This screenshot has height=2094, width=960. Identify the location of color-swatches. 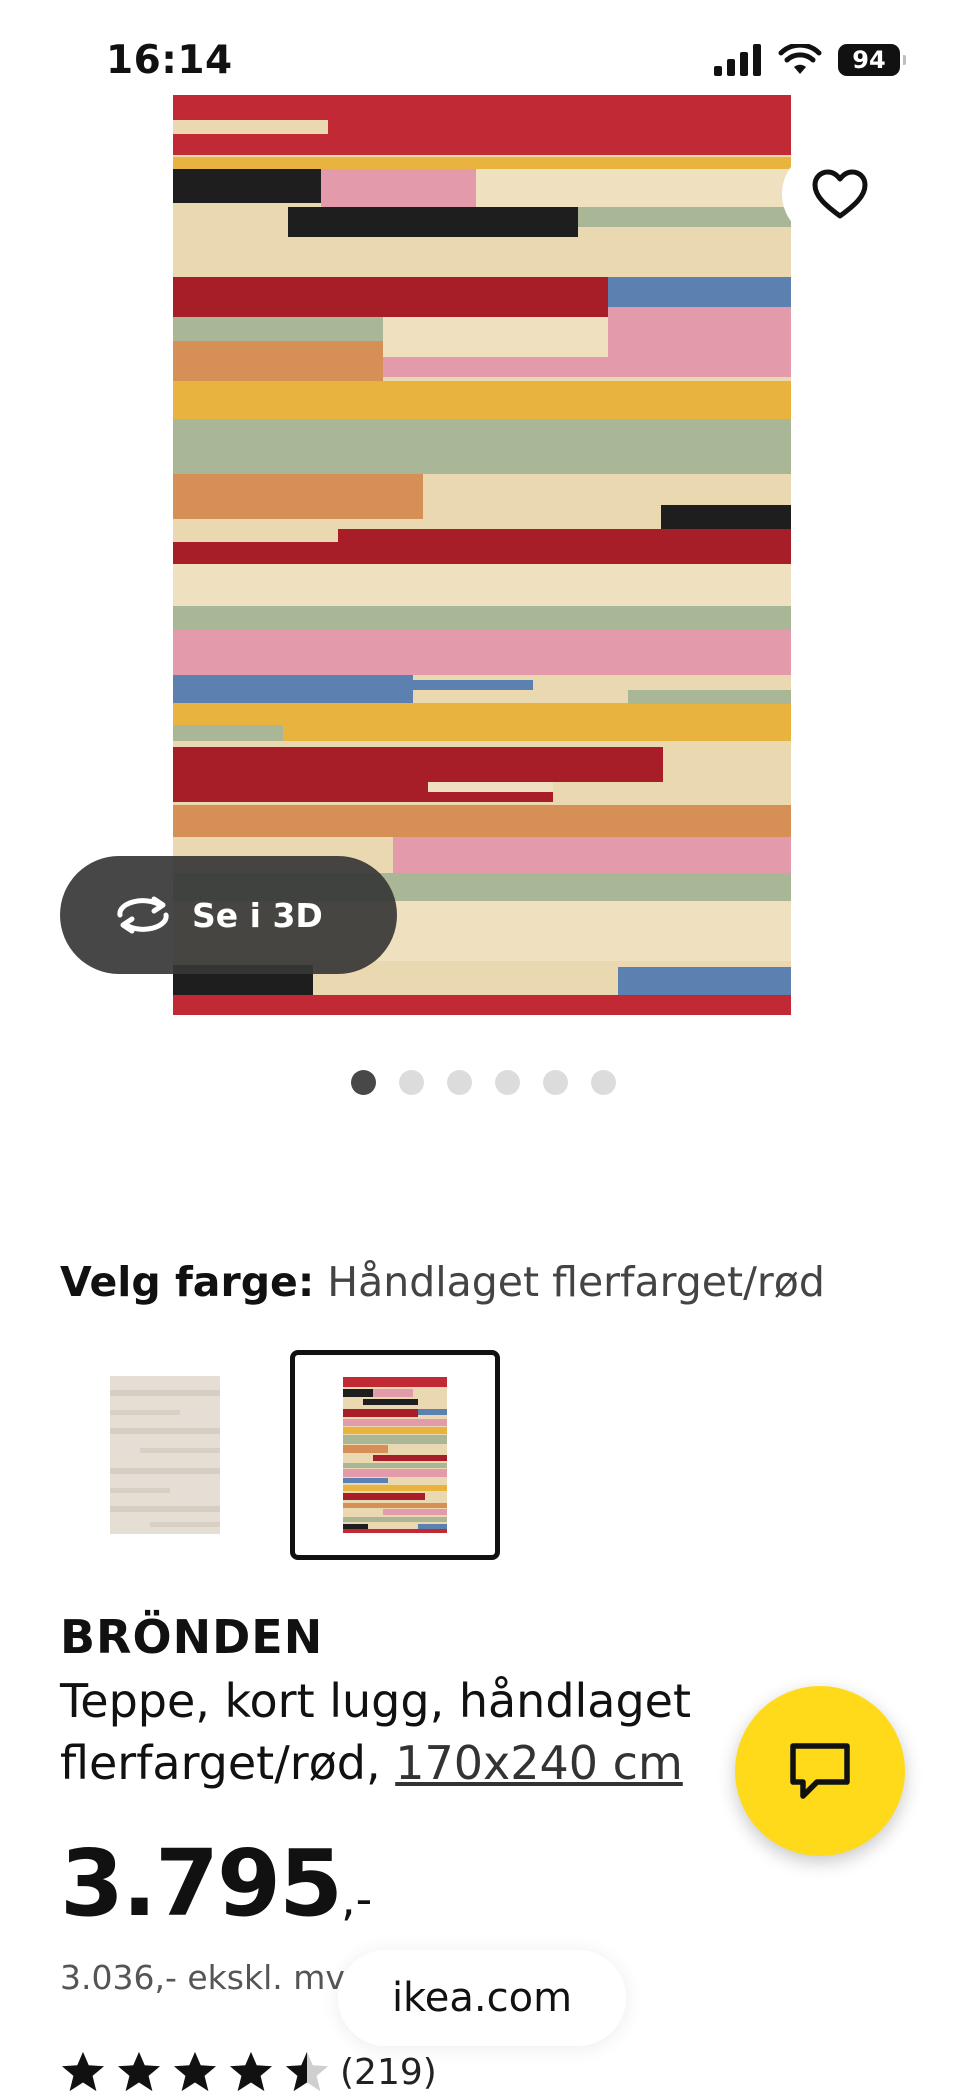
(280, 1455).